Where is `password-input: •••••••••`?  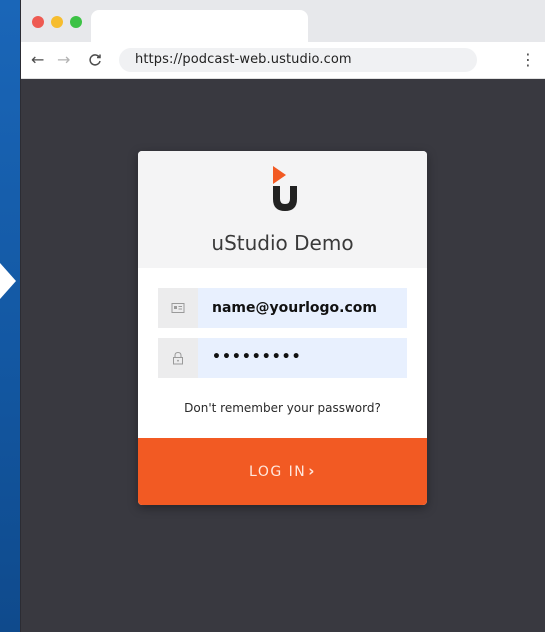 password-input: ••••••••• is located at coordinates (302, 358).